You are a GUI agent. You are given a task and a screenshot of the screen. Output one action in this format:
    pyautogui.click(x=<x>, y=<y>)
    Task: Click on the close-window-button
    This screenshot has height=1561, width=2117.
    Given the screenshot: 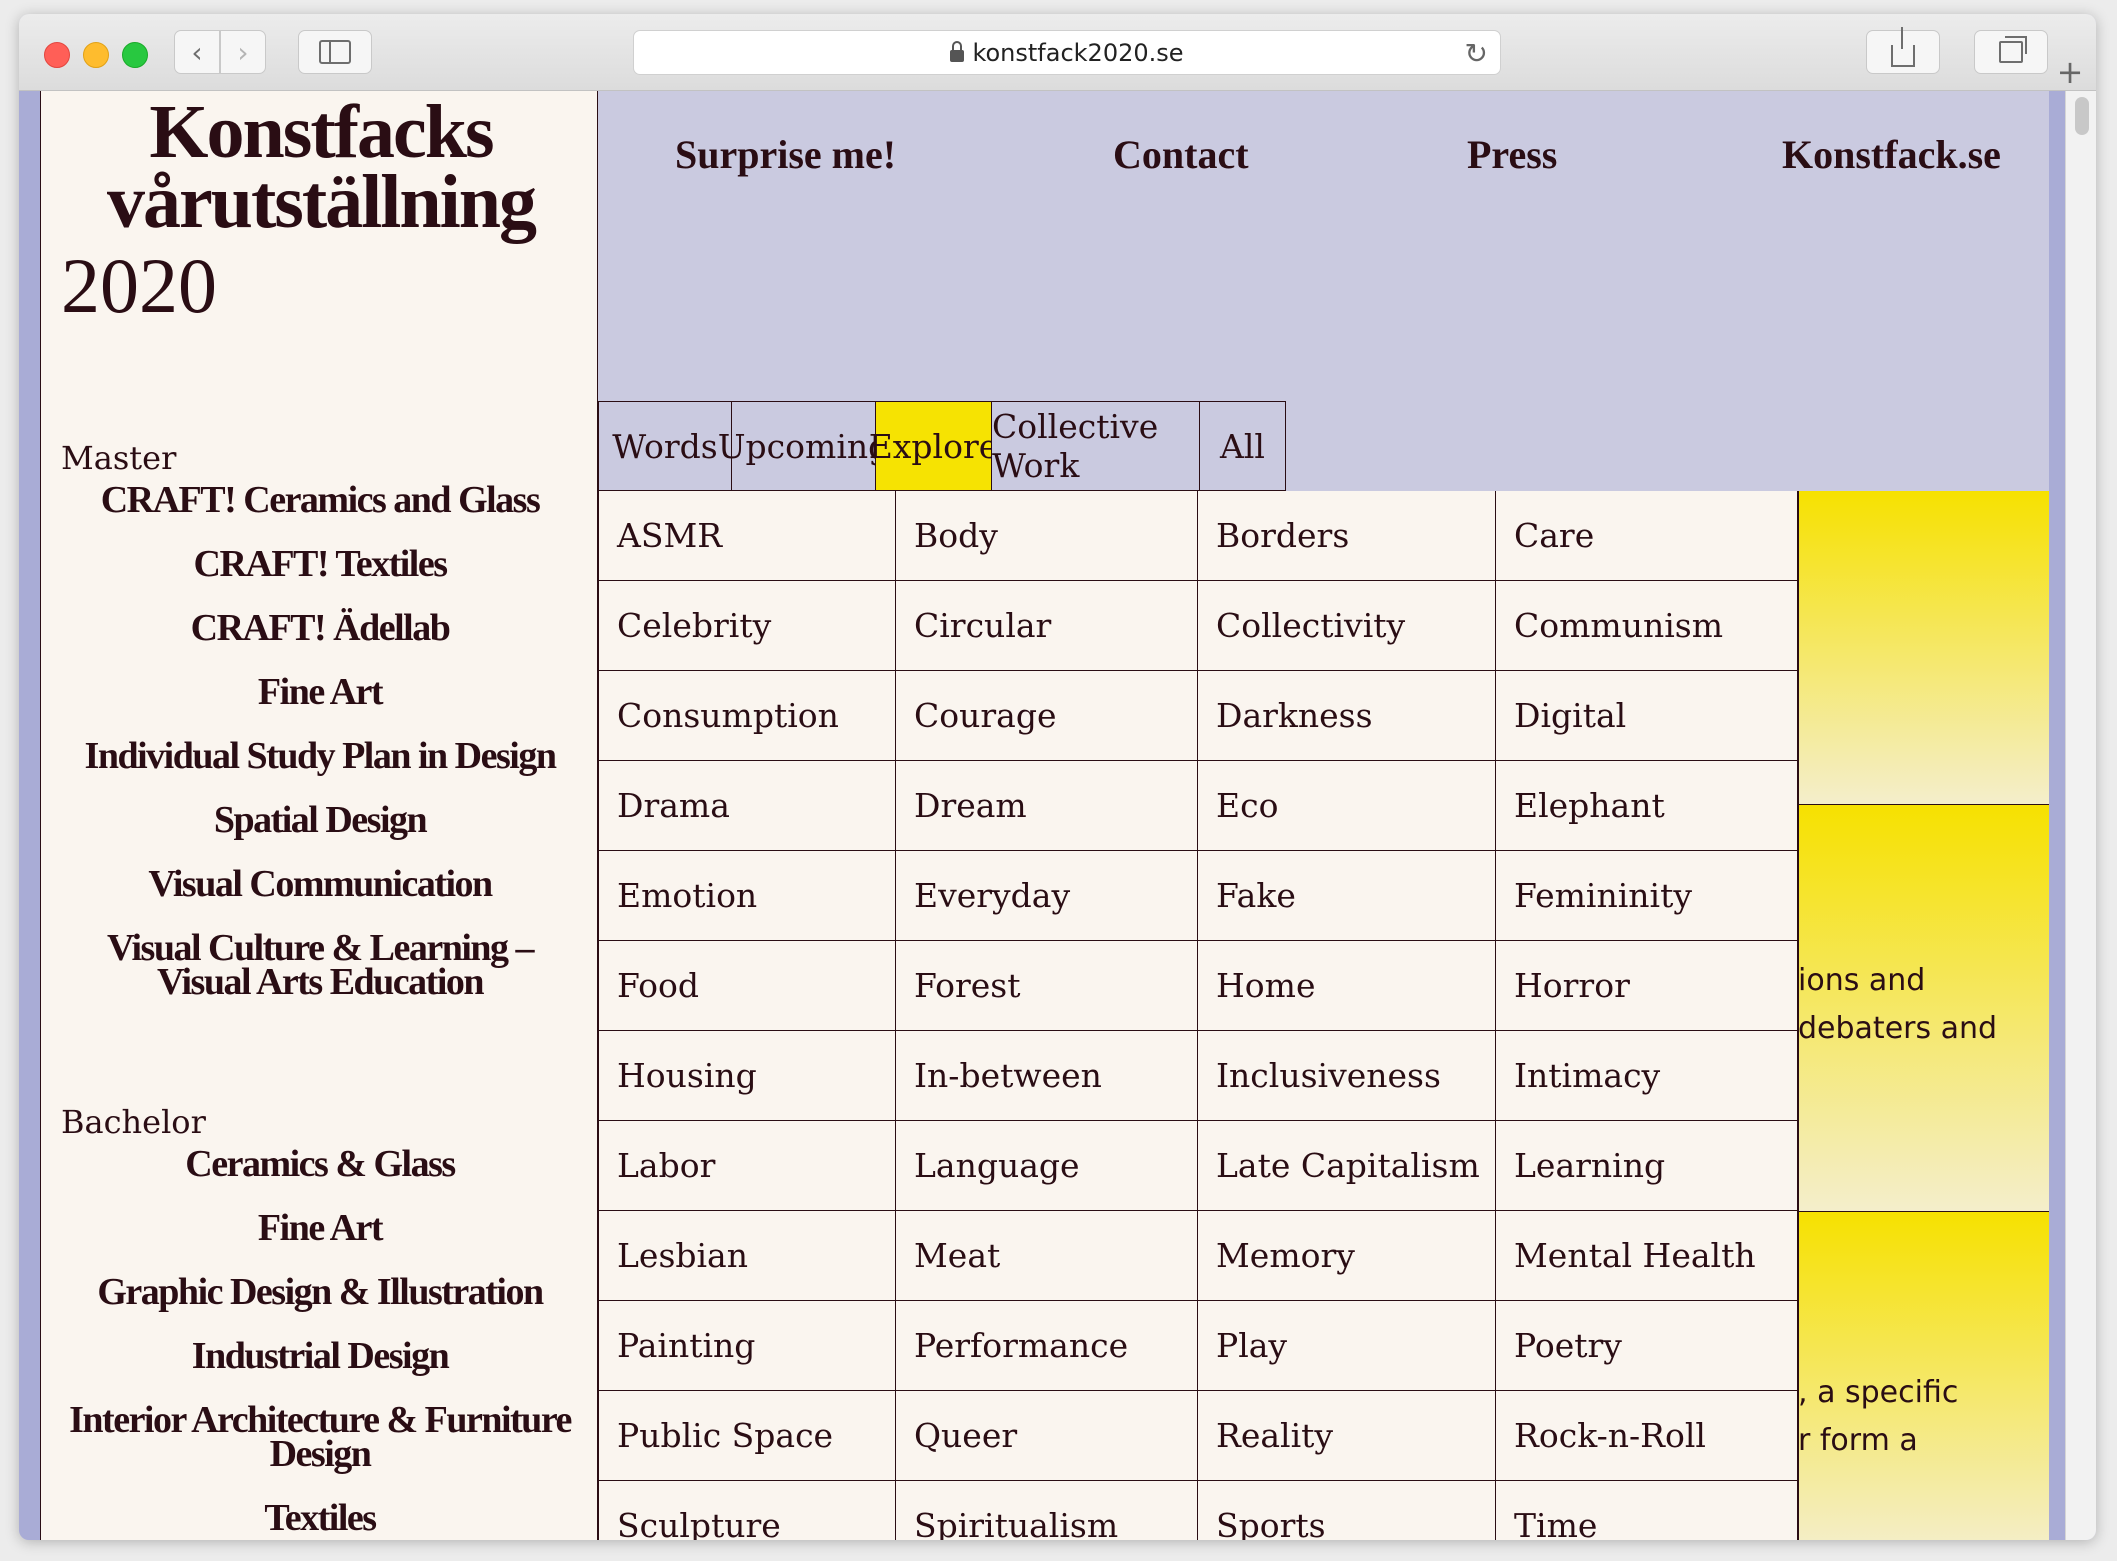 What is the action you would take?
    pyautogui.click(x=57, y=55)
    